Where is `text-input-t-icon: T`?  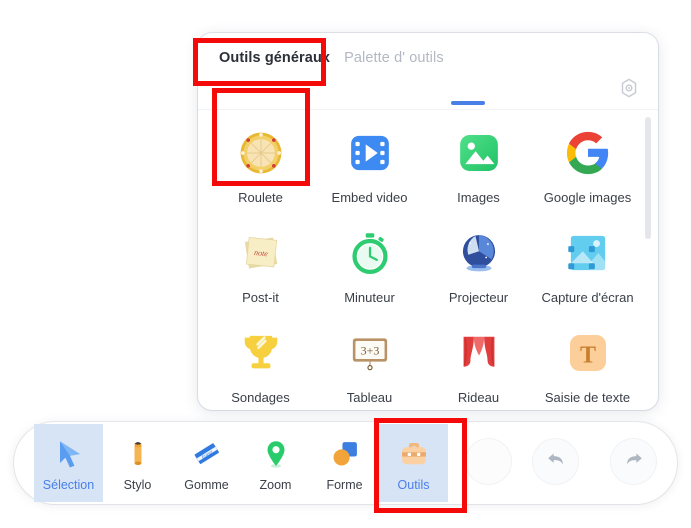
text-input-t-icon: T is located at coordinates (588, 353).